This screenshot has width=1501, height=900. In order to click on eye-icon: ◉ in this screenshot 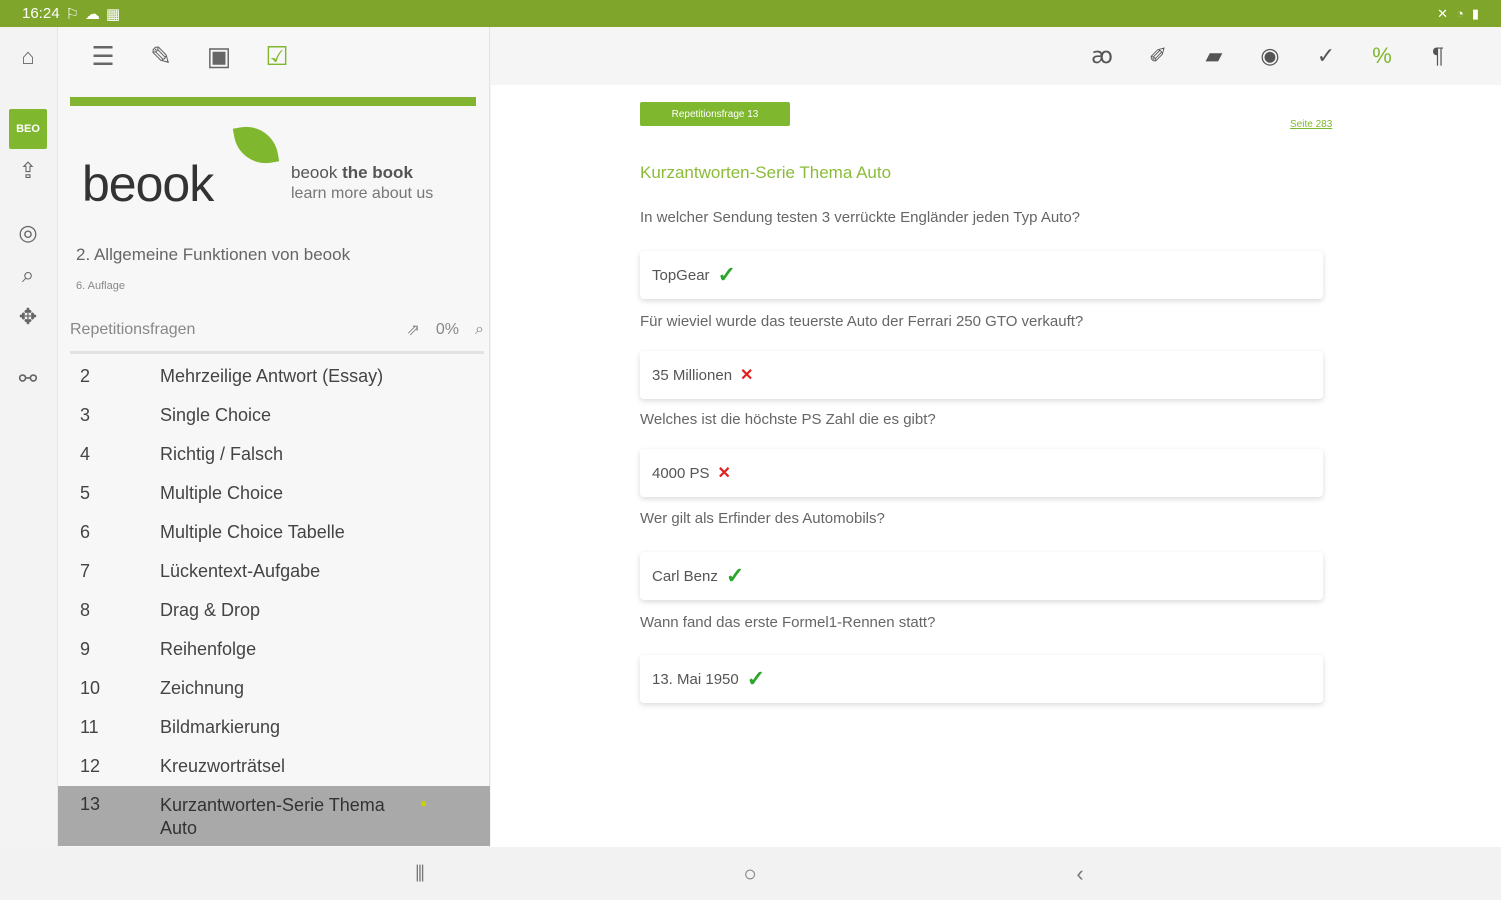, I will do `click(1270, 56)`.